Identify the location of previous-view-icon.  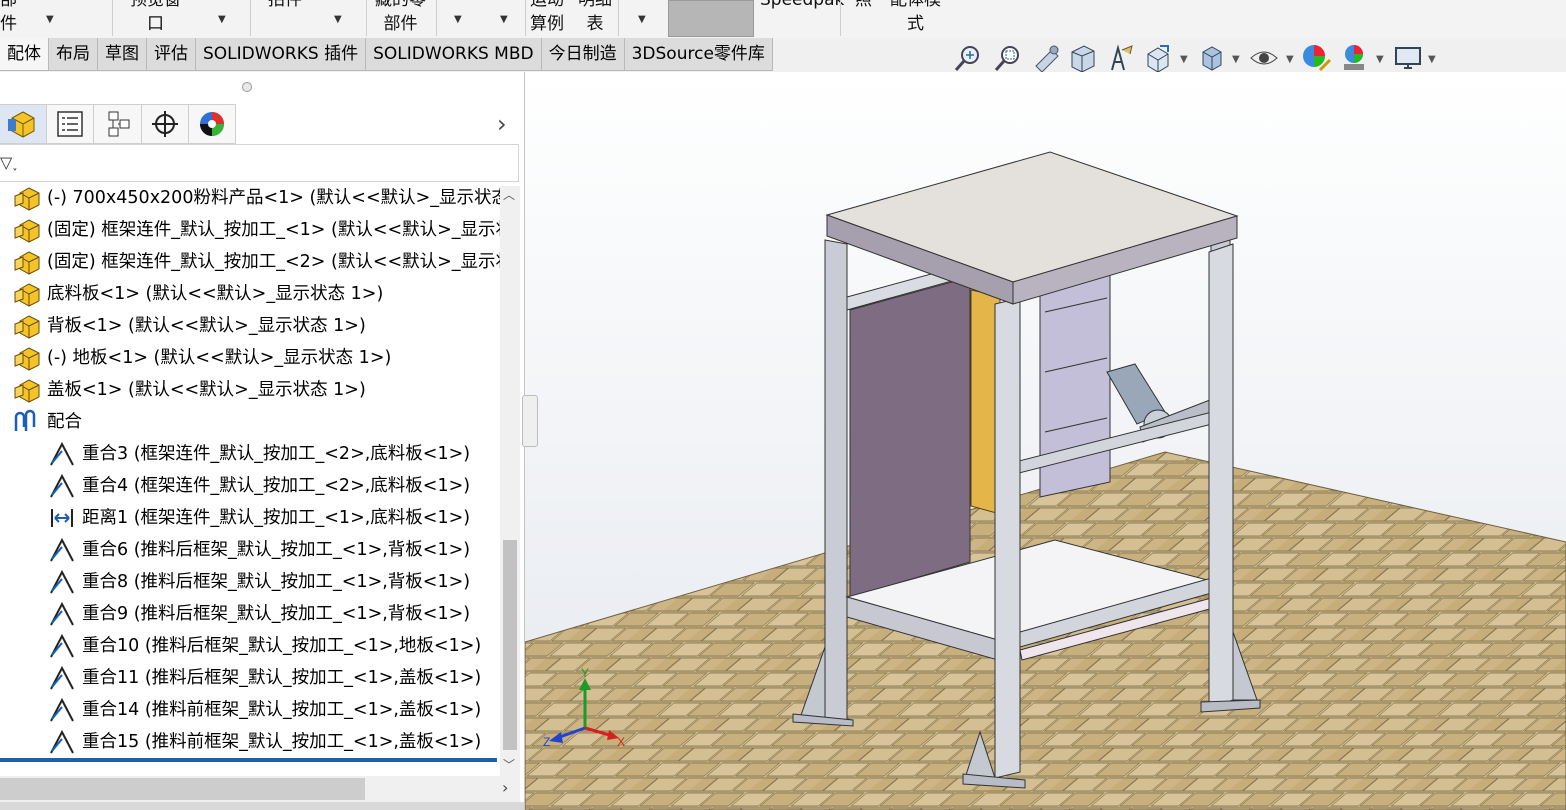
(1046, 58).